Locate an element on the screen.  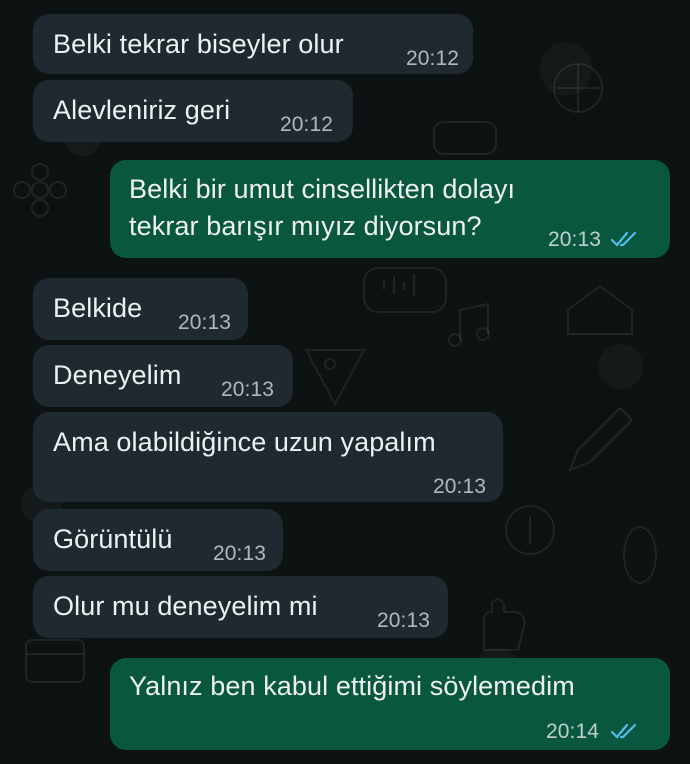
flower-doodle-icon is located at coordinates (40, 190).